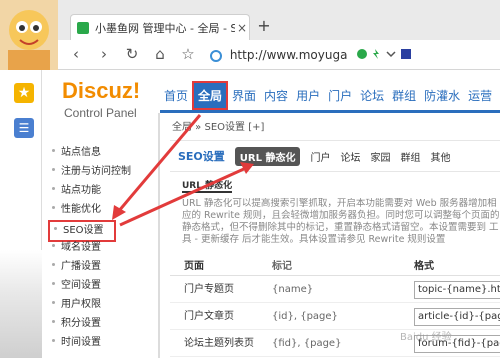  What do you see at coordinates (207, 185) in the screenshot?
I see `section-heading: URL 静态化` at bounding box center [207, 185].